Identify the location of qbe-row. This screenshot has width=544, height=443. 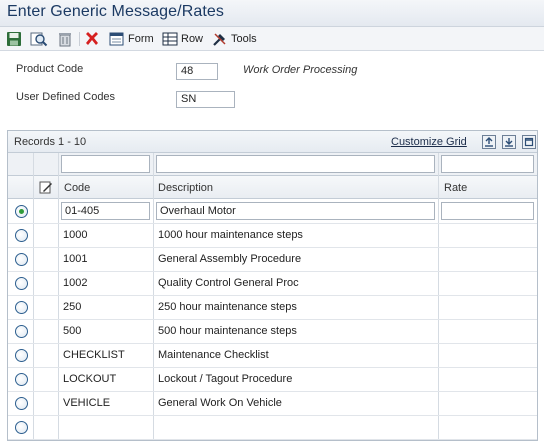
(272, 164).